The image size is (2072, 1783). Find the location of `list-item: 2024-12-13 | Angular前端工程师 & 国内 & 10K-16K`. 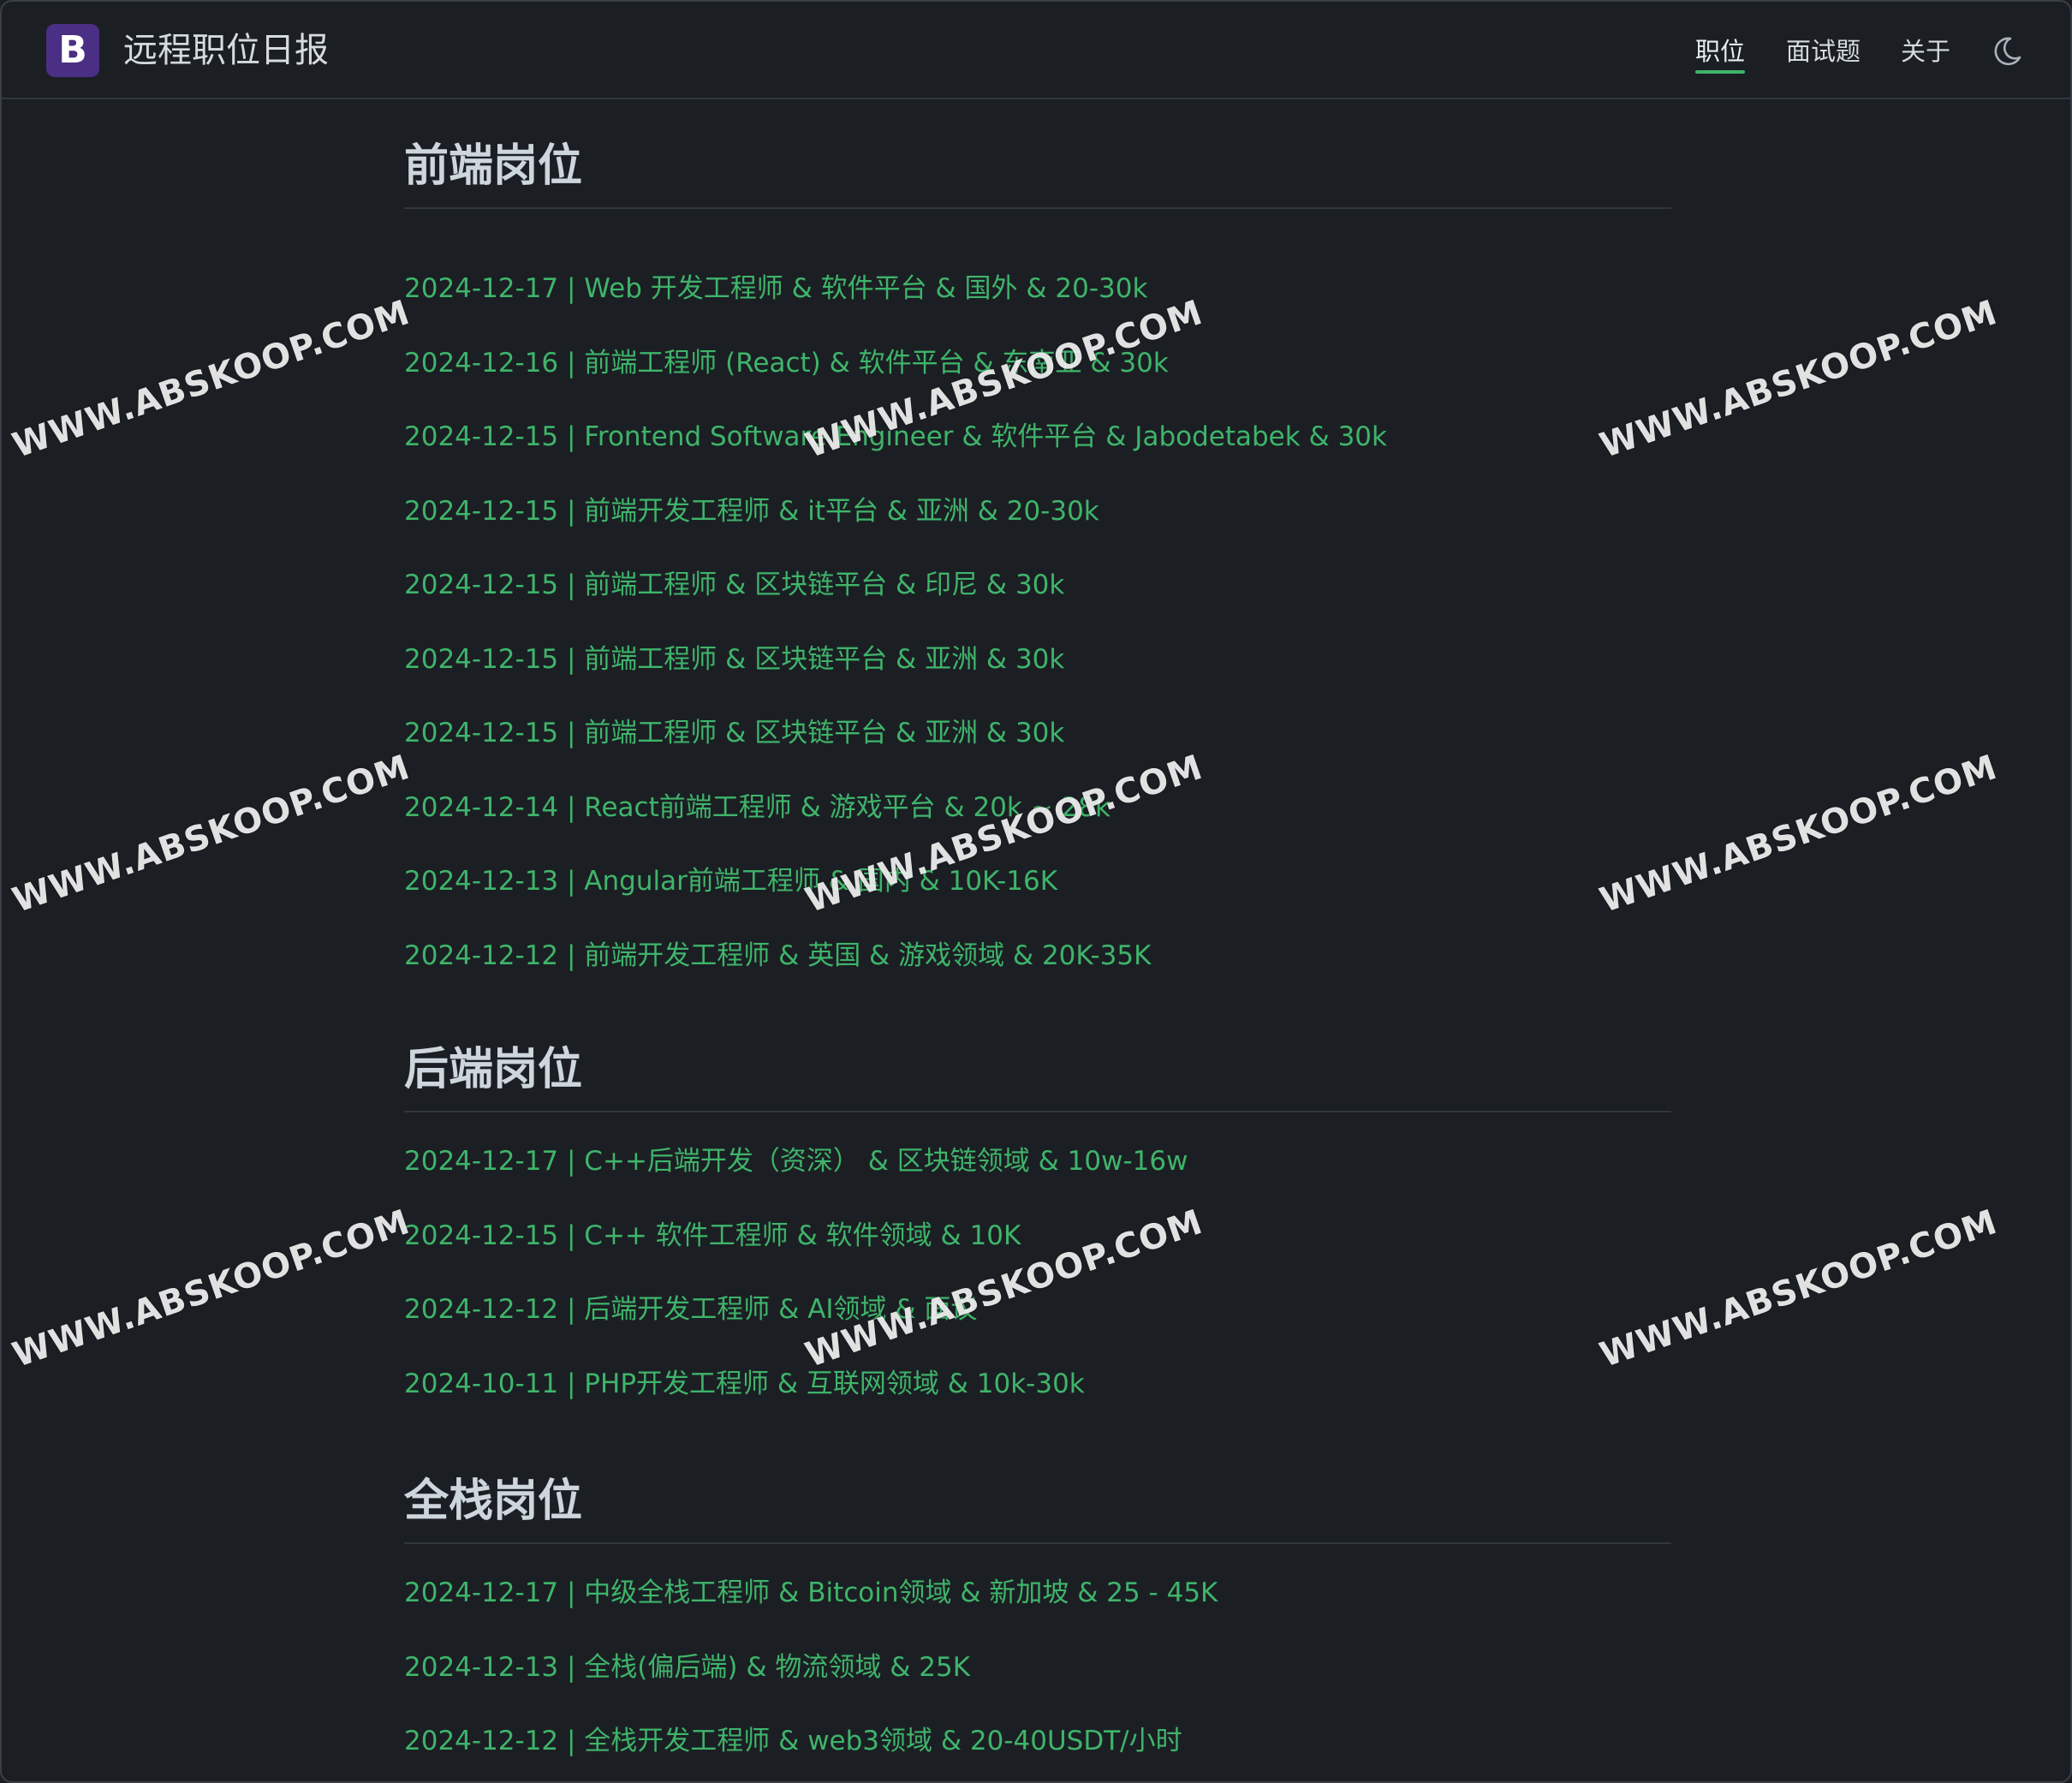

list-item: 2024-12-13 | Angular前端工程师 & 国内 & 10K-16K is located at coordinates (1037, 881).